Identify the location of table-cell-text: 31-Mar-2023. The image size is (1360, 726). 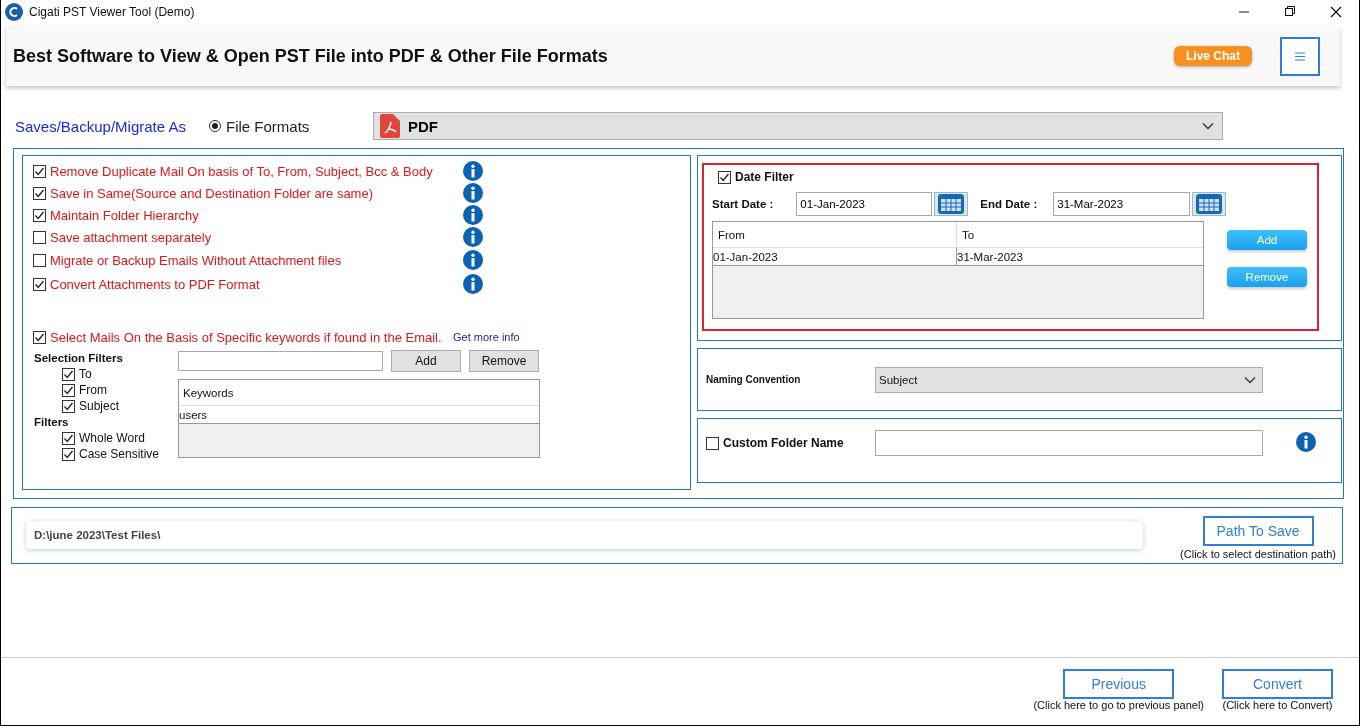
(990, 257).